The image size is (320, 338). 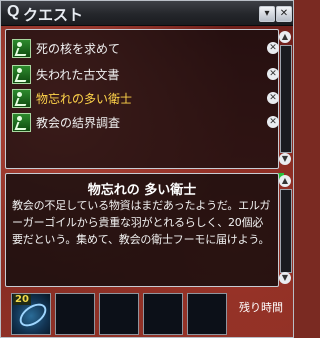 I want to click on quest-item: 失われた古文書 ✕, so click(x=145, y=74).